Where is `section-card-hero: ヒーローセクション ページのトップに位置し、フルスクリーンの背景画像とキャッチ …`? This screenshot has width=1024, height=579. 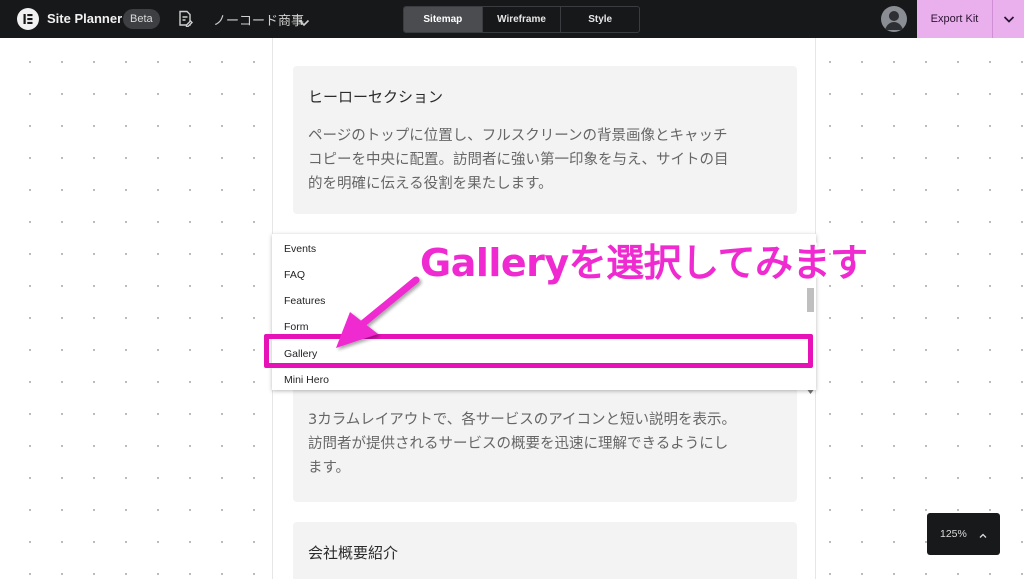
section-card-hero: ヒーローセクション ページのトップに位置し、フルスクリーンの背景画像とキャッチ … is located at coordinates (545, 140).